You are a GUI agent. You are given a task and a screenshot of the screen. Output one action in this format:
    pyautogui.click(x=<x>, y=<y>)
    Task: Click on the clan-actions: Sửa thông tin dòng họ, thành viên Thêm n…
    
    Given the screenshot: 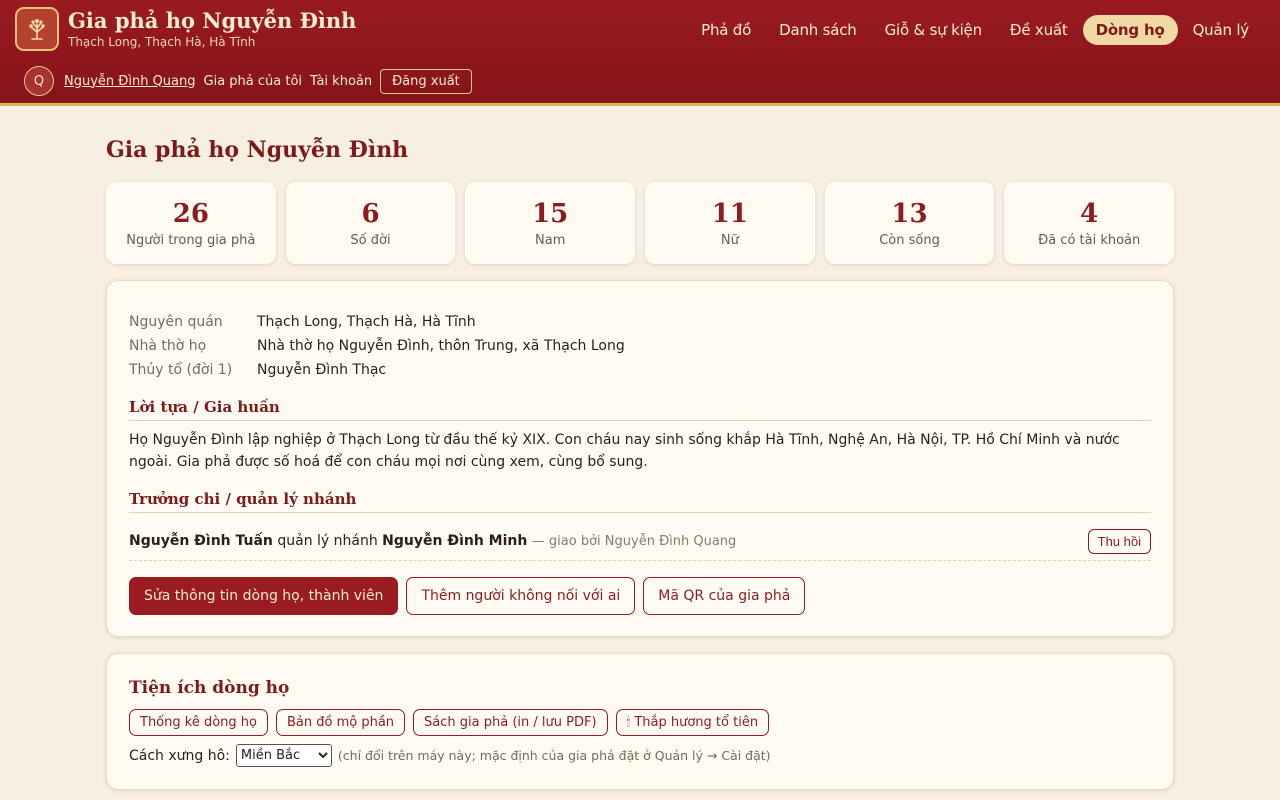 What is the action you would take?
    pyautogui.click(x=467, y=596)
    